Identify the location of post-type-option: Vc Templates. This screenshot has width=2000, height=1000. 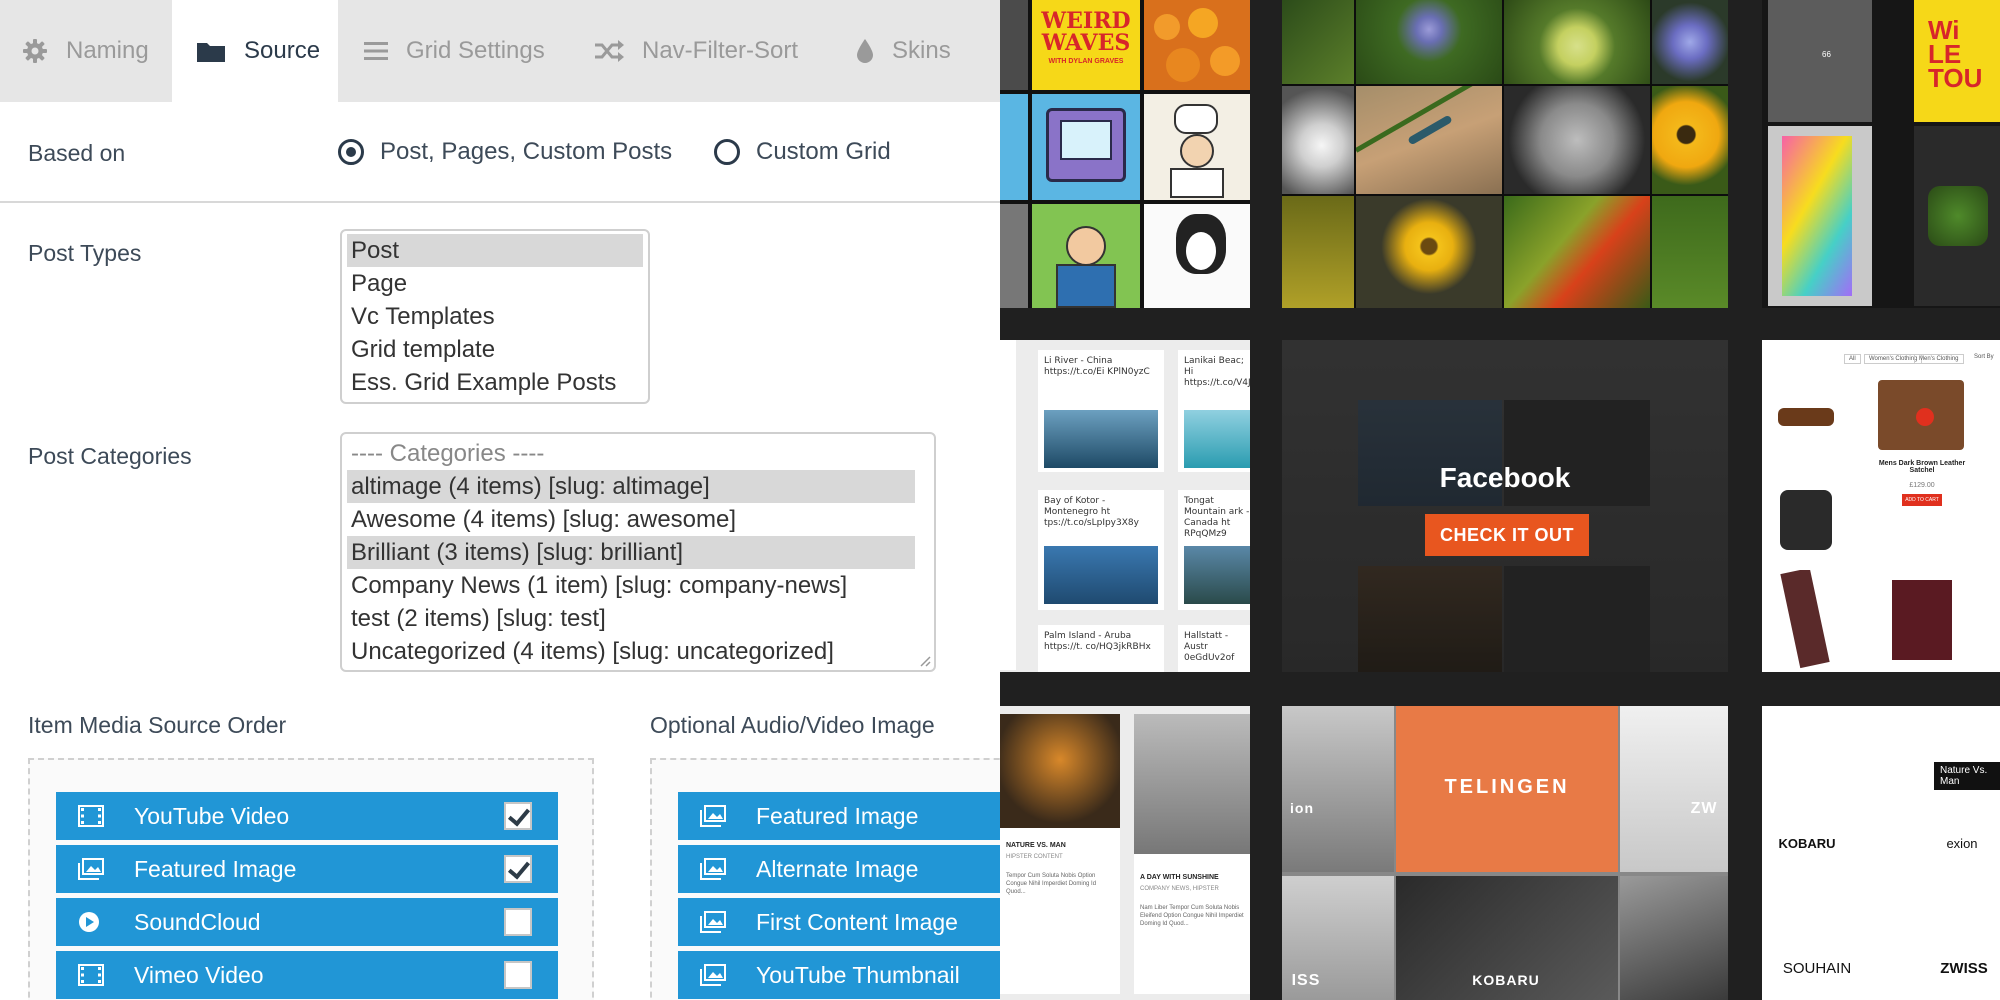
(495, 316).